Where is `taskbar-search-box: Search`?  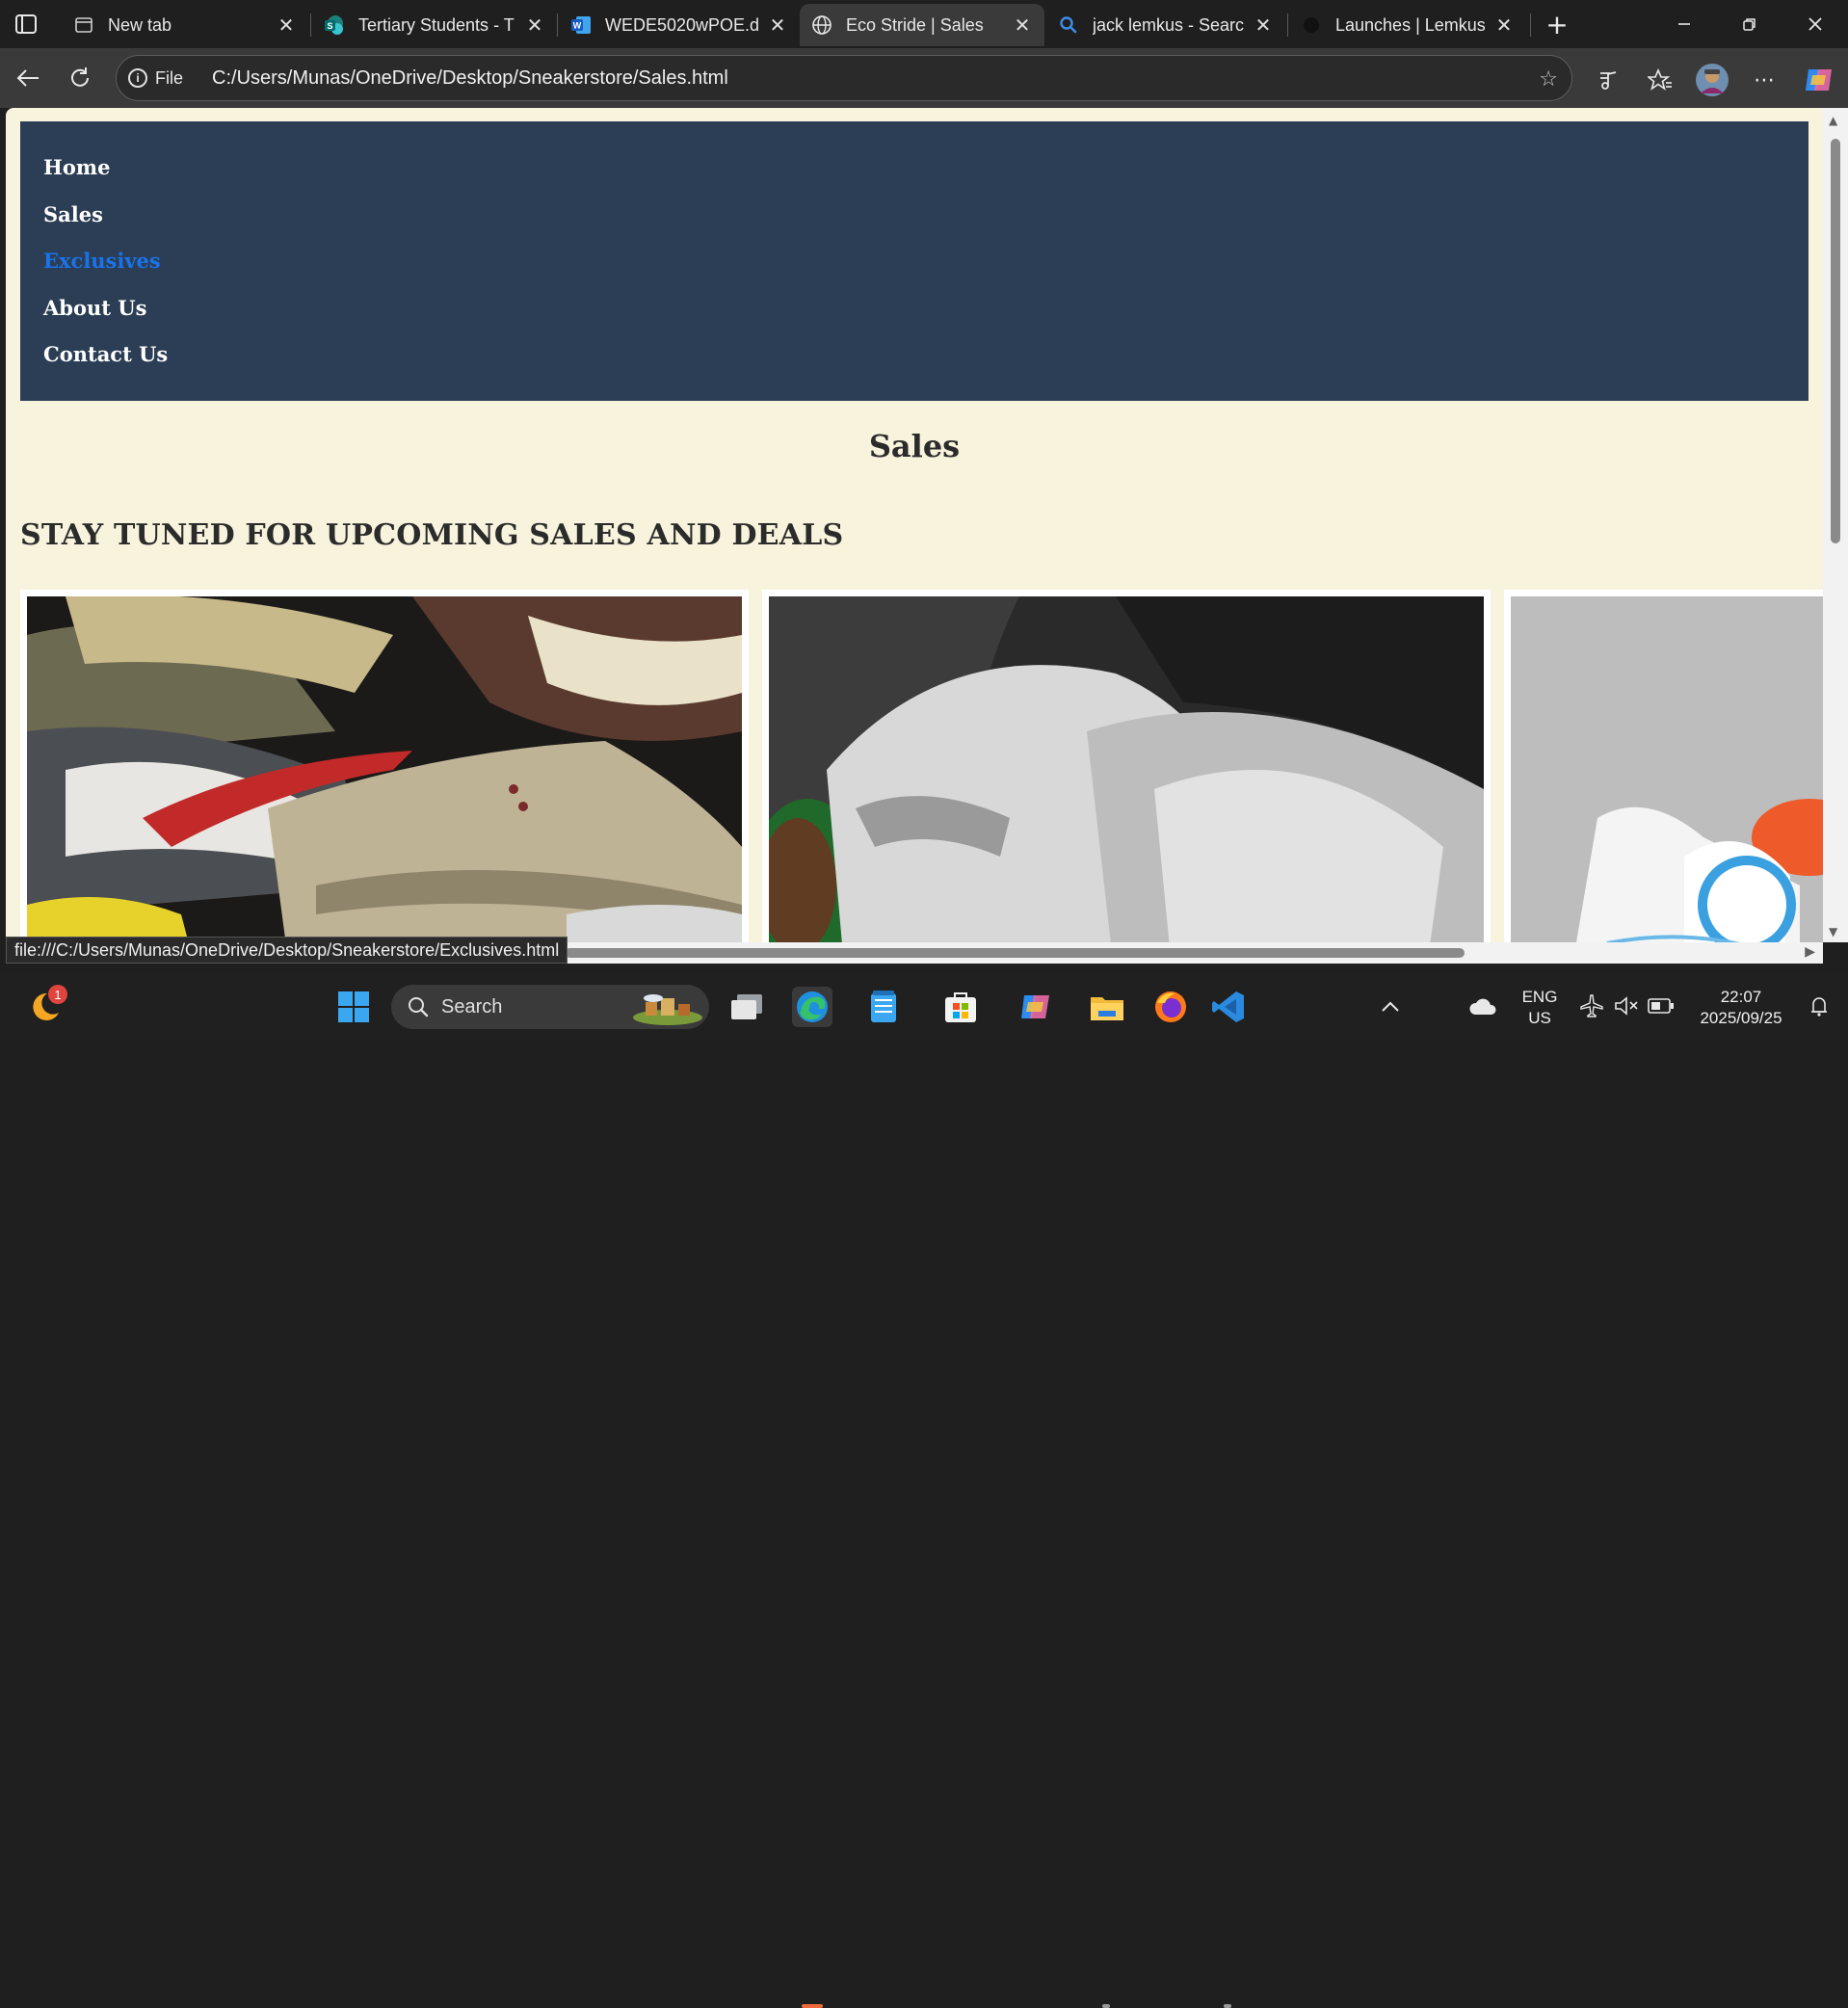 taskbar-search-box: Search is located at coordinates (550, 1007).